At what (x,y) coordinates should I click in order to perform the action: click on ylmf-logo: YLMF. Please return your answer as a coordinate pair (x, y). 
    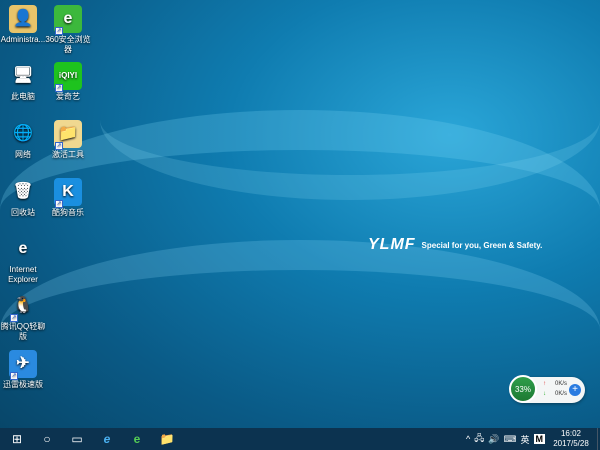
    Looking at the image, I should click on (392, 244).